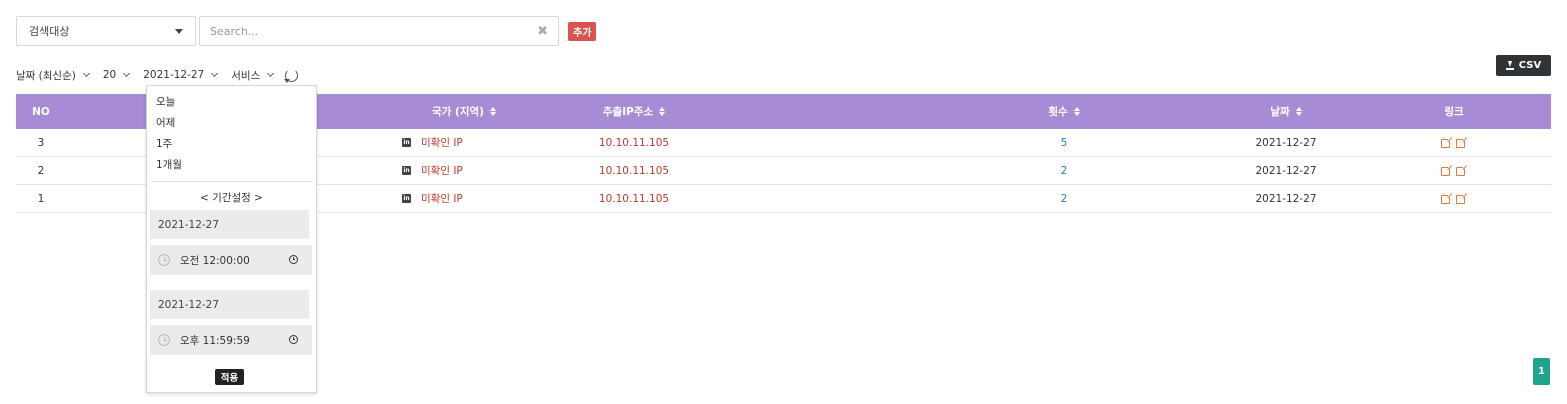  I want to click on caret-down-icon, so click(179, 31).